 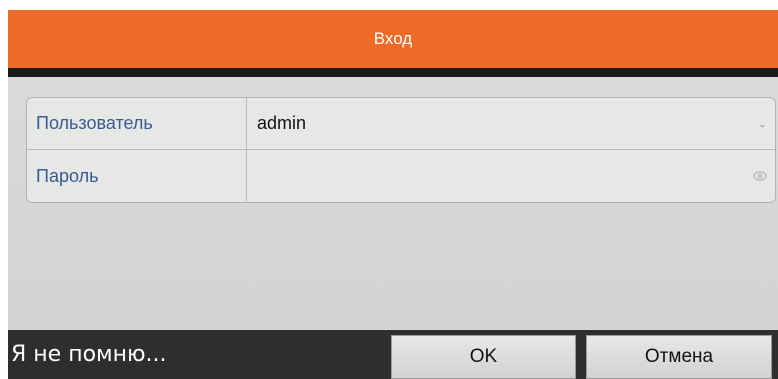 I want to click on dialog-title: Вход, so click(x=393, y=38).